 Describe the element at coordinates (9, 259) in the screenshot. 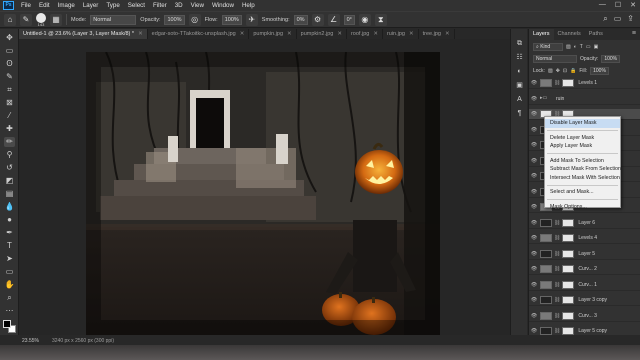

I see `path-selection-tool-icon: ➤` at that location.